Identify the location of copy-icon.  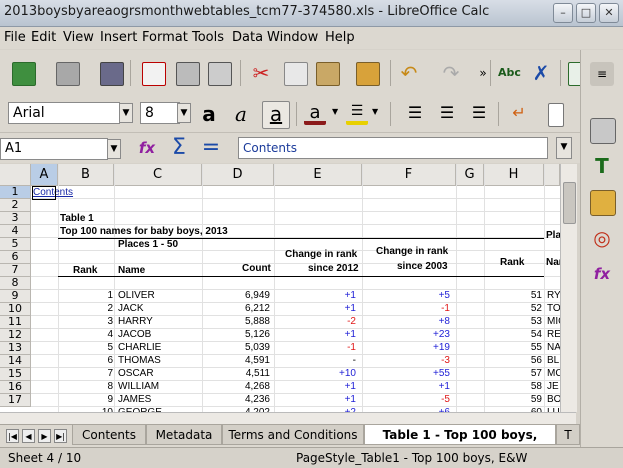
(296, 74).